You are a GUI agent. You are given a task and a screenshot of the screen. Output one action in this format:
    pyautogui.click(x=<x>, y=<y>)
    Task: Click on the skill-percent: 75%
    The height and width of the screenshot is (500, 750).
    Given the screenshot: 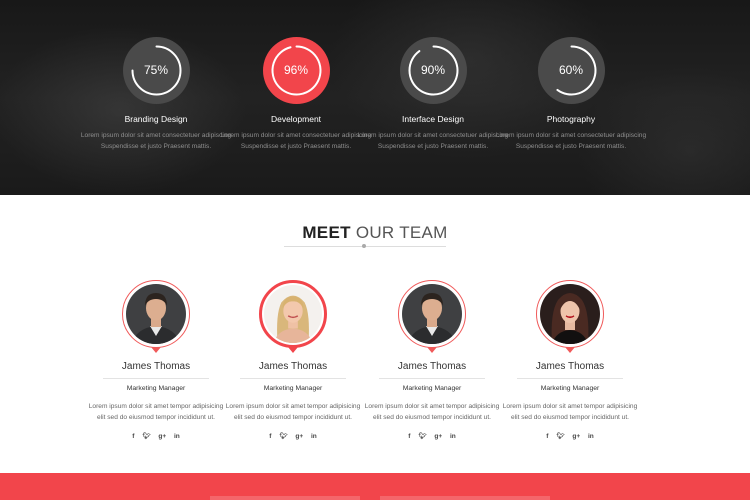 What is the action you would take?
    pyautogui.click(x=156, y=70)
    